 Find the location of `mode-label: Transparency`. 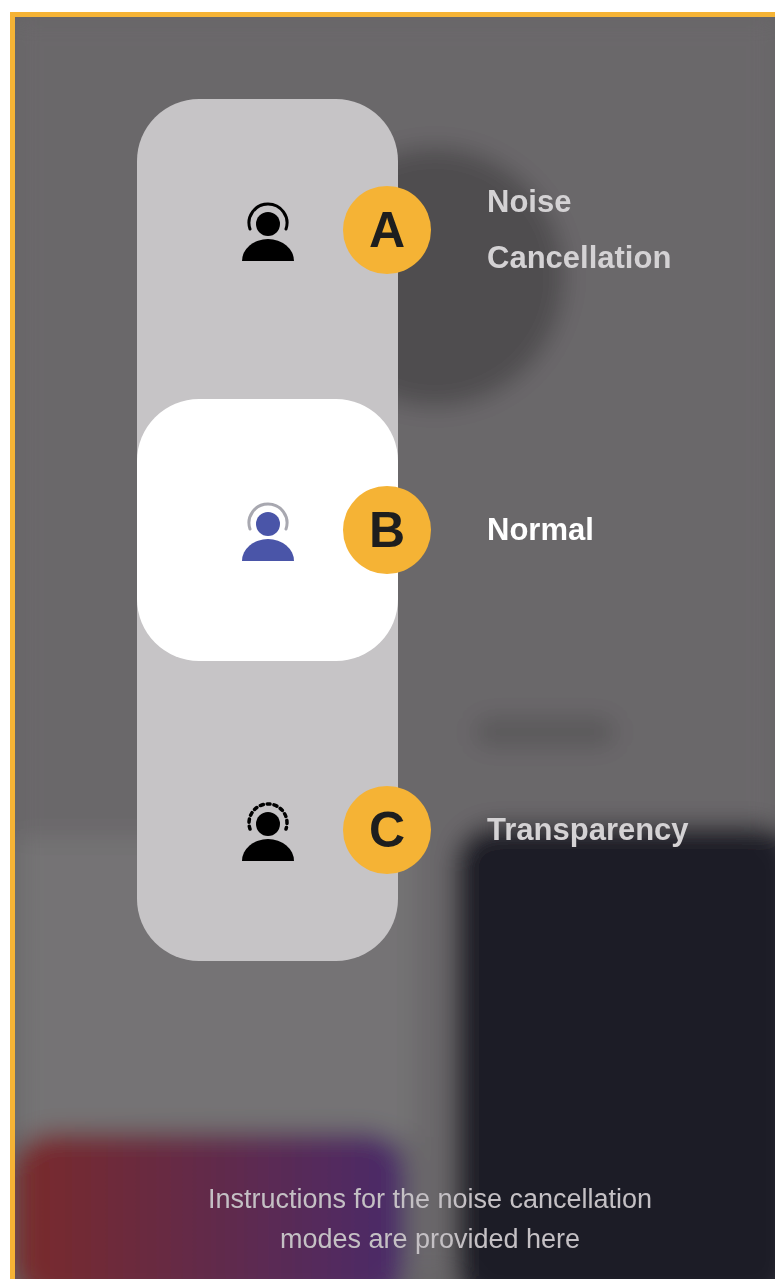

mode-label: Transparency is located at coordinates (588, 830).